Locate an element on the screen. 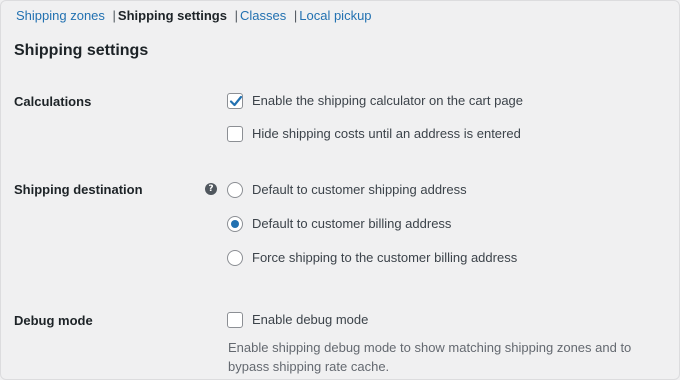  debug-mode-option-label: Enable debug mode is located at coordinates (310, 319).